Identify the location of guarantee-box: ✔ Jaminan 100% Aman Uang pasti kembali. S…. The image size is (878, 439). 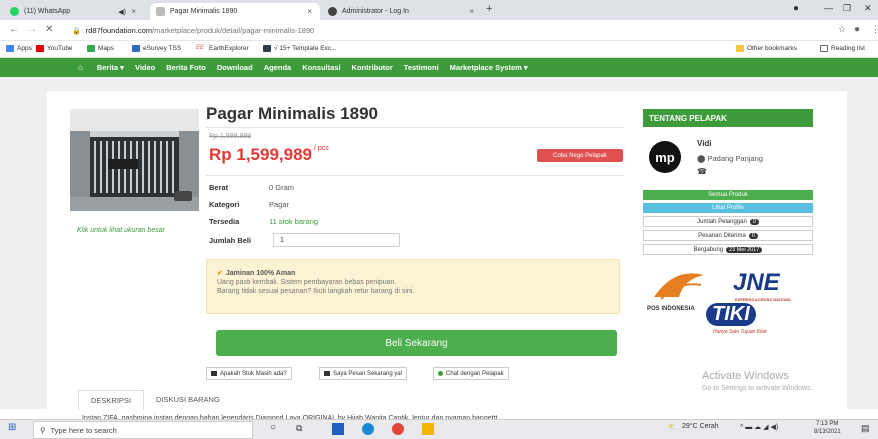
(413, 286).